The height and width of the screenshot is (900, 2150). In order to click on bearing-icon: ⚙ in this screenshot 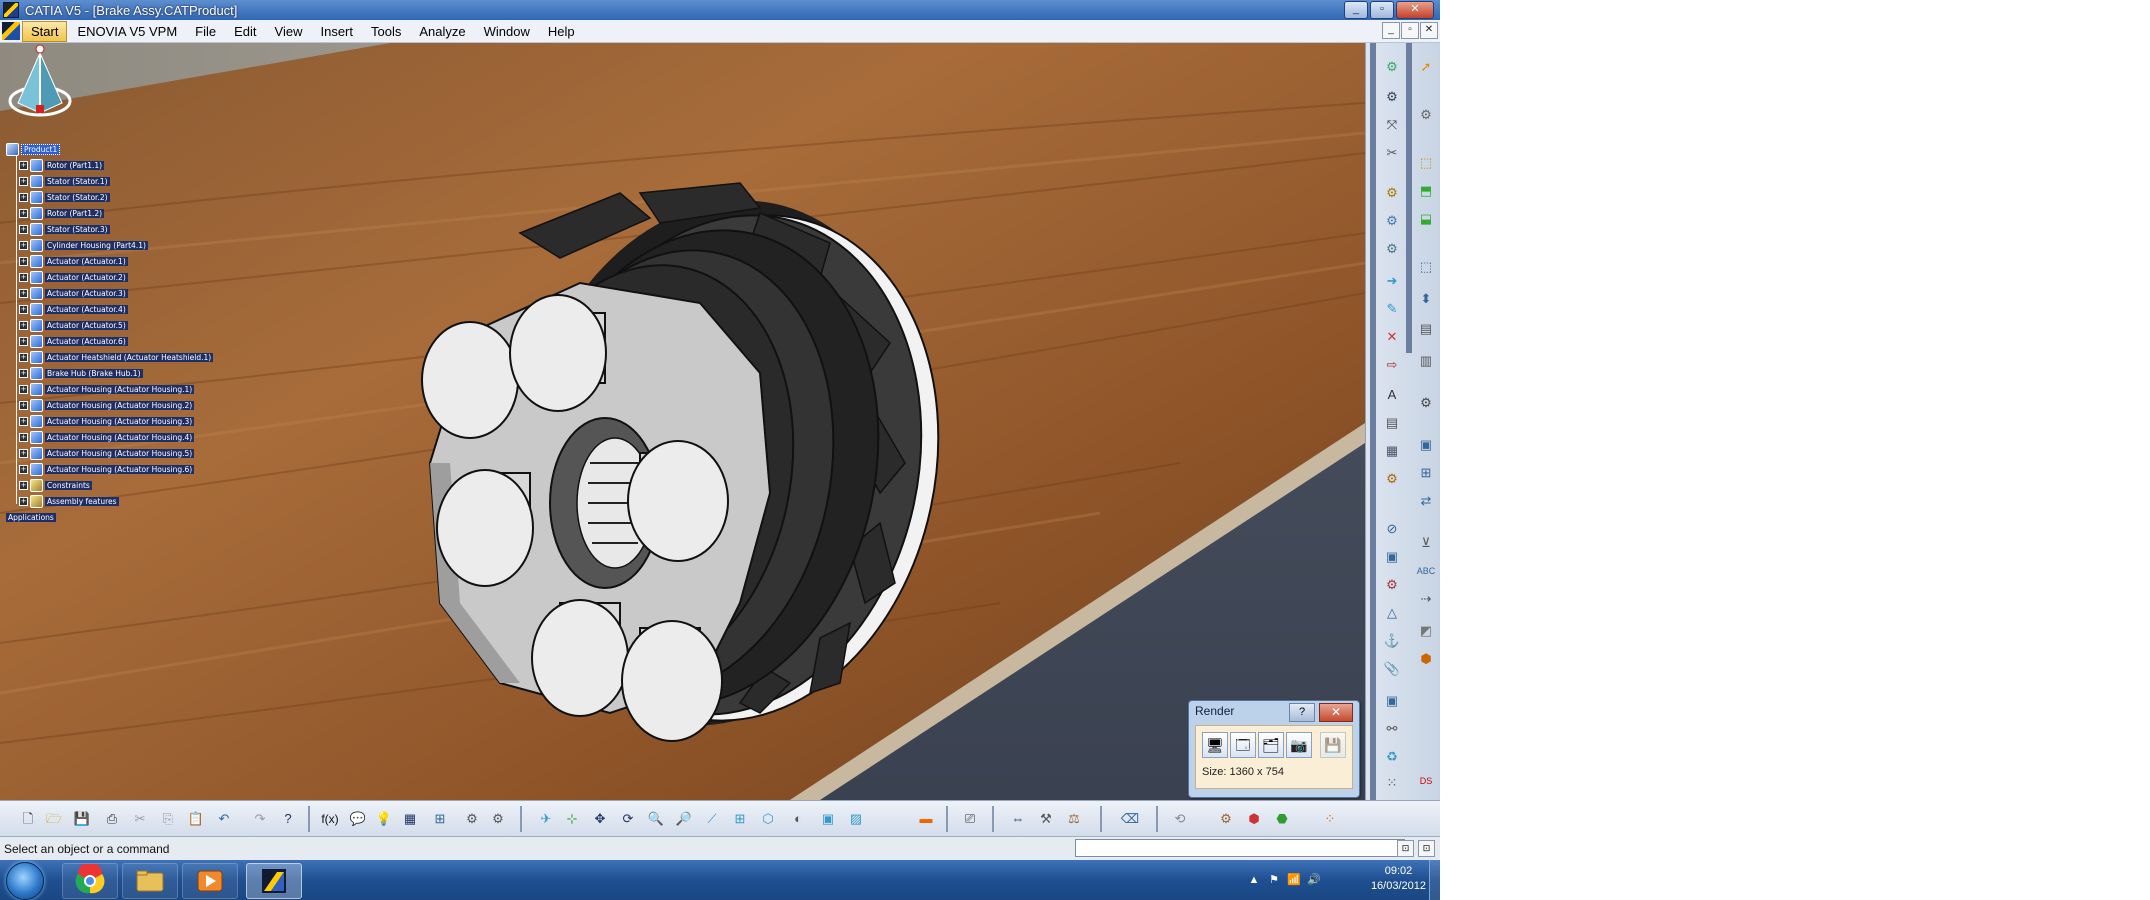, I will do `click(472, 819)`.